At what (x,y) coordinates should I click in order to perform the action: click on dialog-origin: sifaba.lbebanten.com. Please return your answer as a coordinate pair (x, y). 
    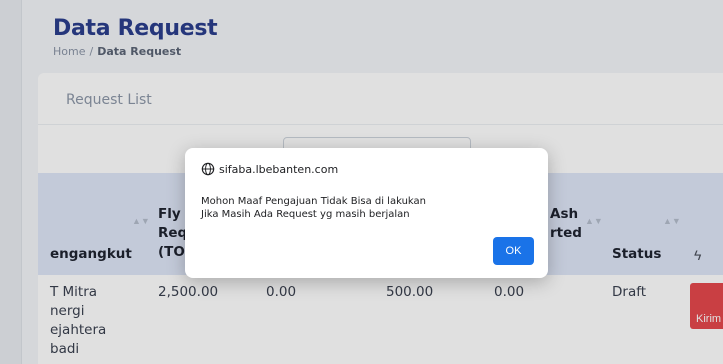
    Looking at the image, I should click on (269, 169).